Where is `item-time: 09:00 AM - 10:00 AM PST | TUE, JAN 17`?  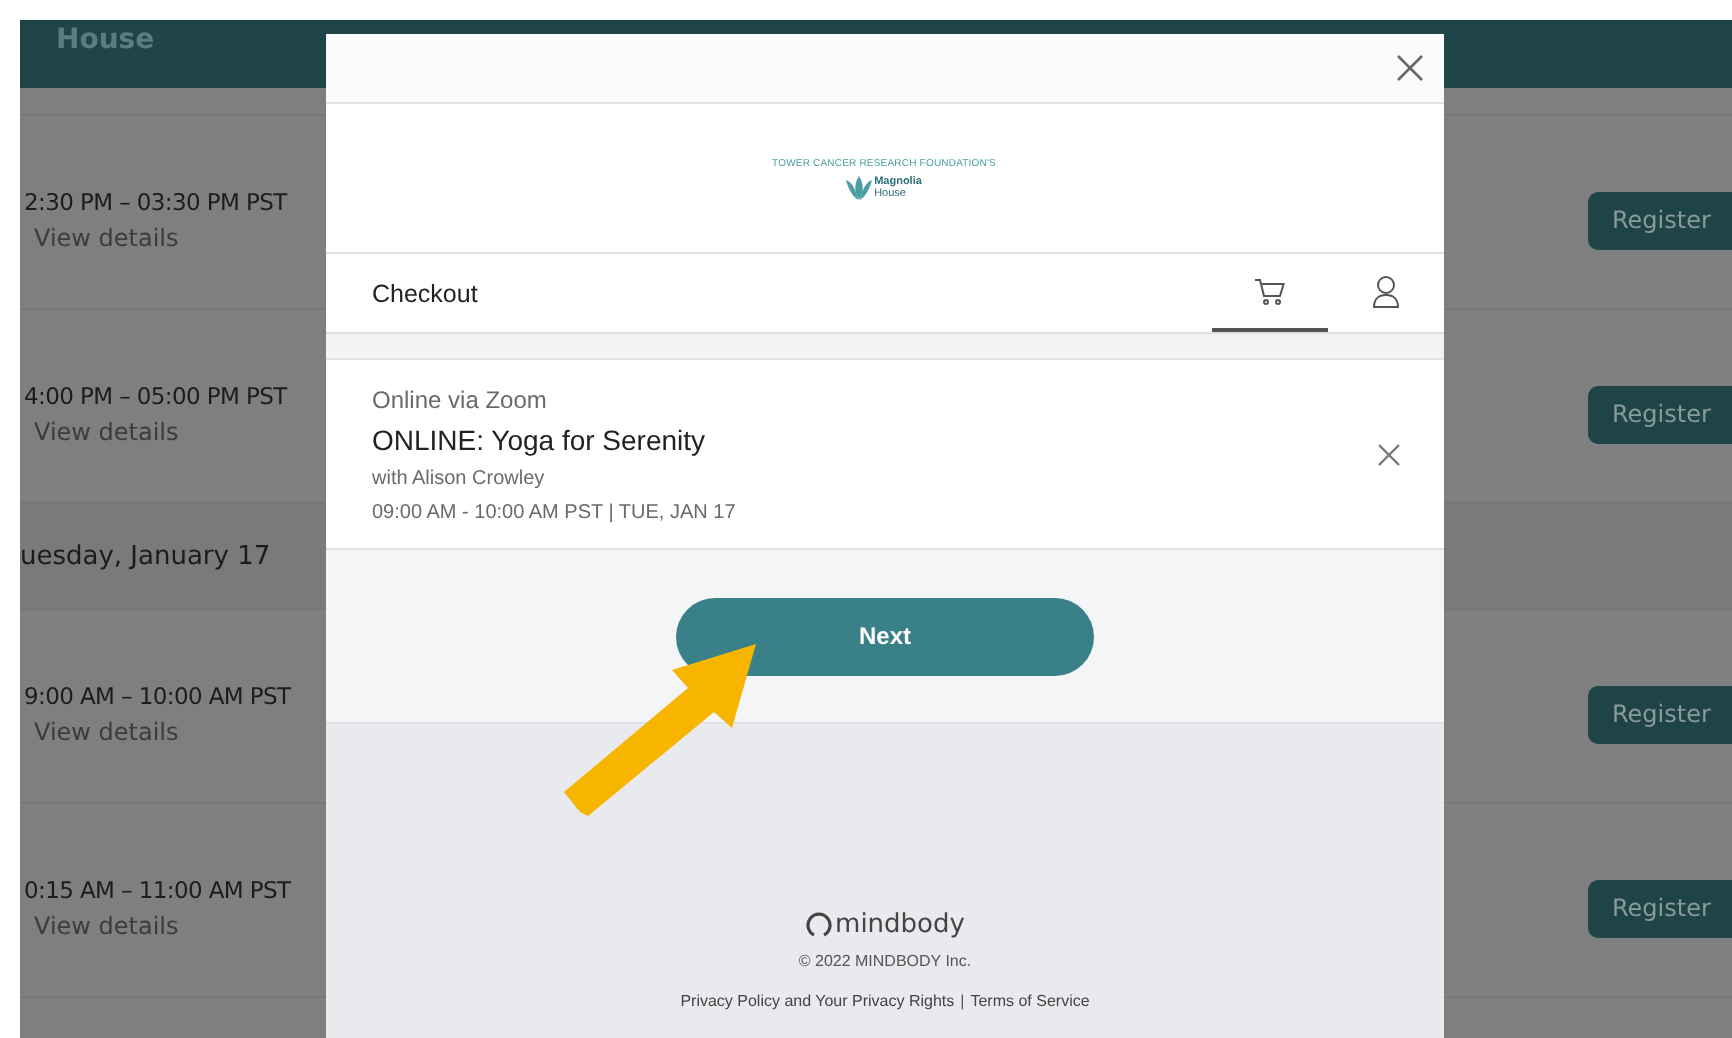
item-time: 09:00 AM - 10:00 AM PST | TUE, JAN 17 is located at coordinates (554, 512).